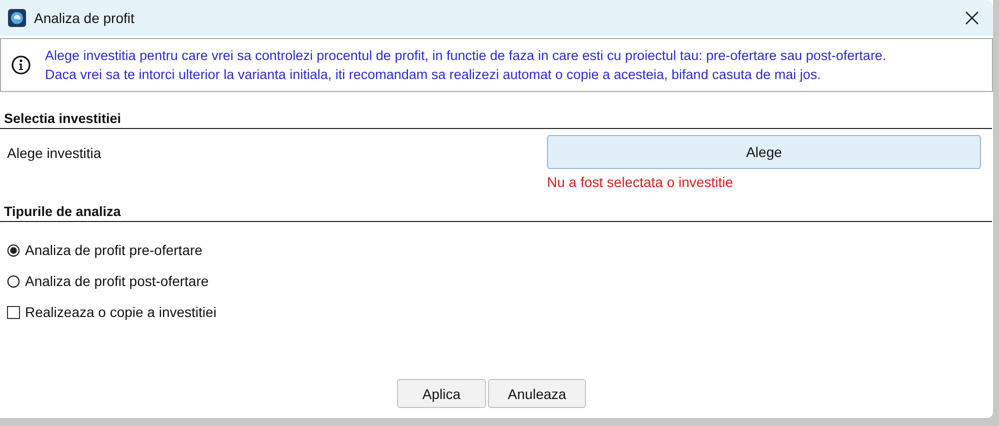 The height and width of the screenshot is (426, 999). I want to click on info-text: Alege investitia pentru care vrei sa controlezi procentul de profit, in functie de faza in care esti cu proiectul tau: pre-ofertare sau post-ofertare., so click(465, 55).